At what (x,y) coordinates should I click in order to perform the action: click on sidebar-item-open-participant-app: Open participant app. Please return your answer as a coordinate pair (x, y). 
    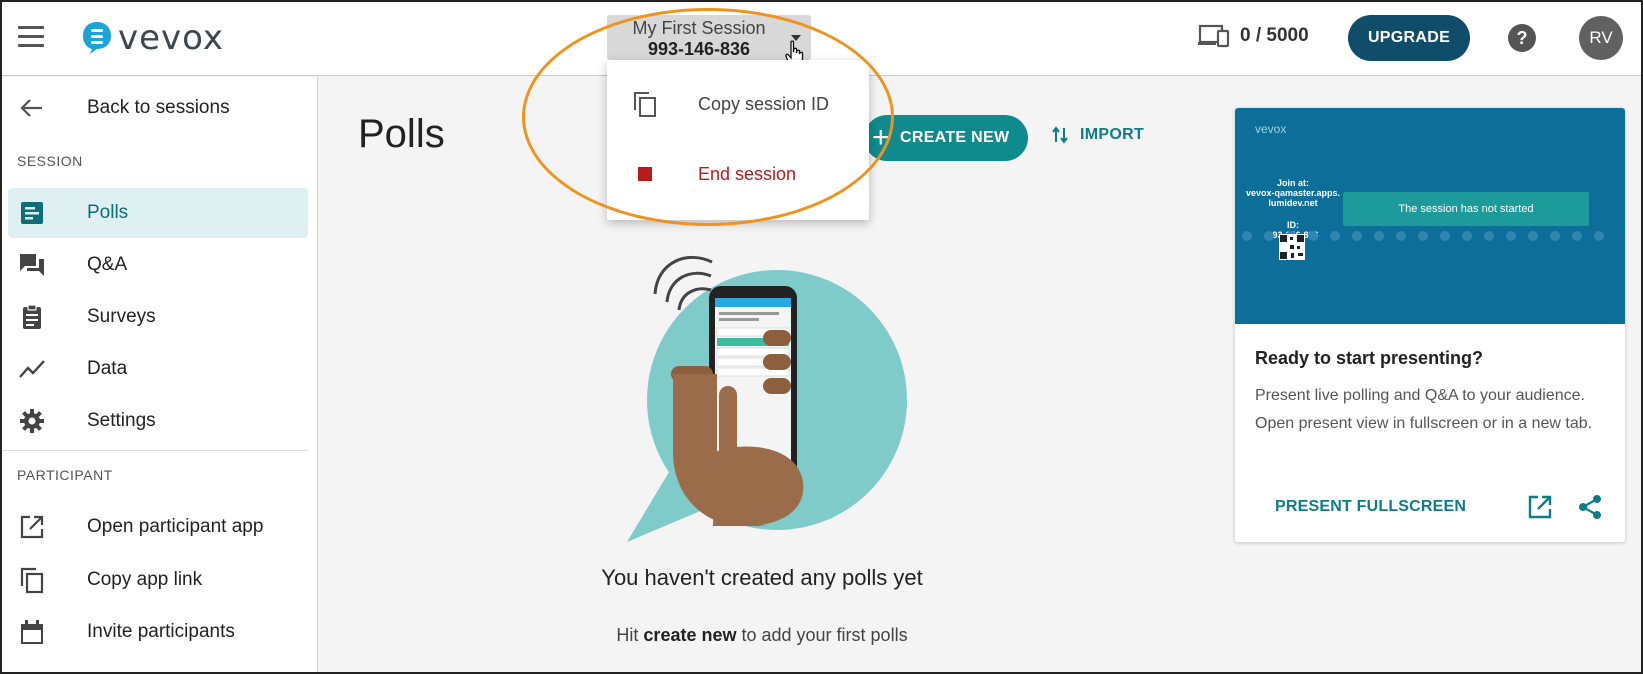
    Looking at the image, I should click on (160, 527).